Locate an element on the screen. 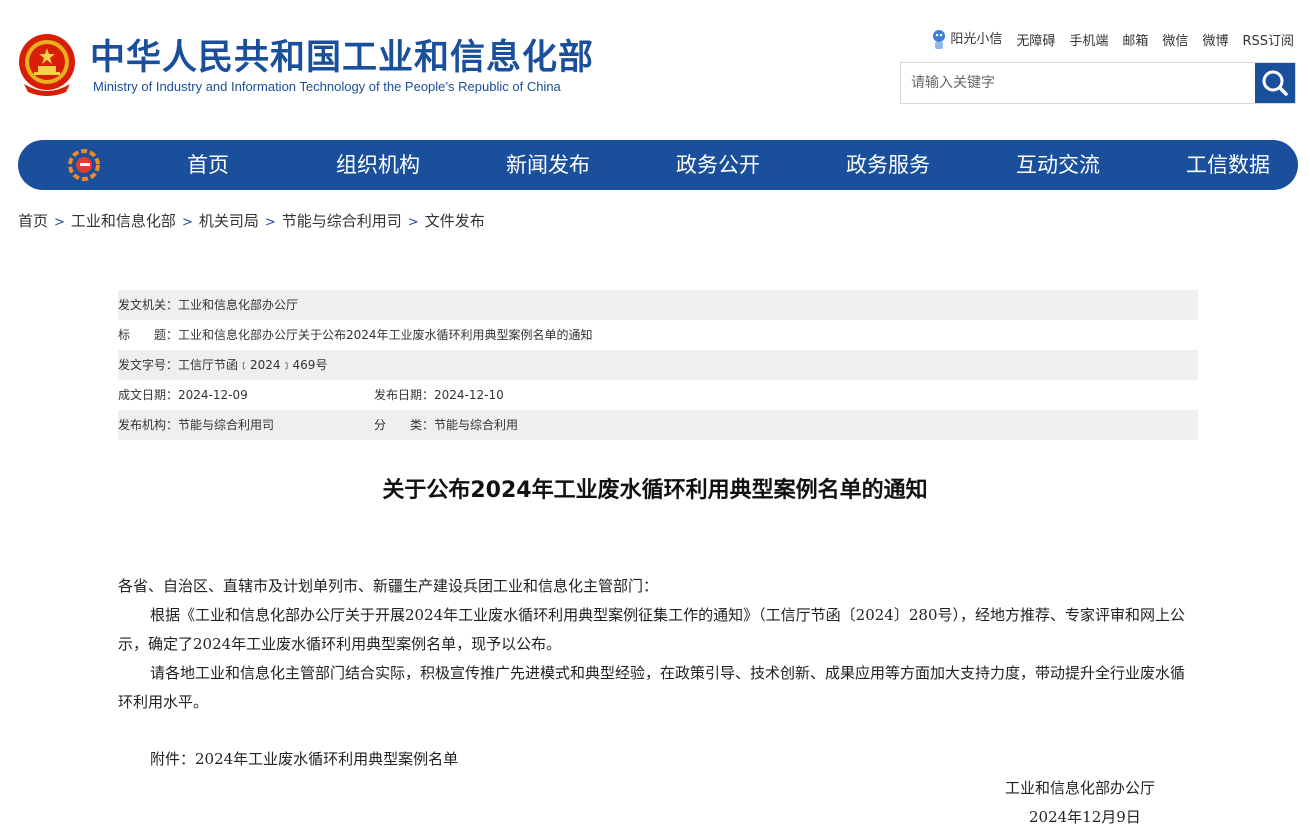  search-input is located at coordinates (1078, 83).